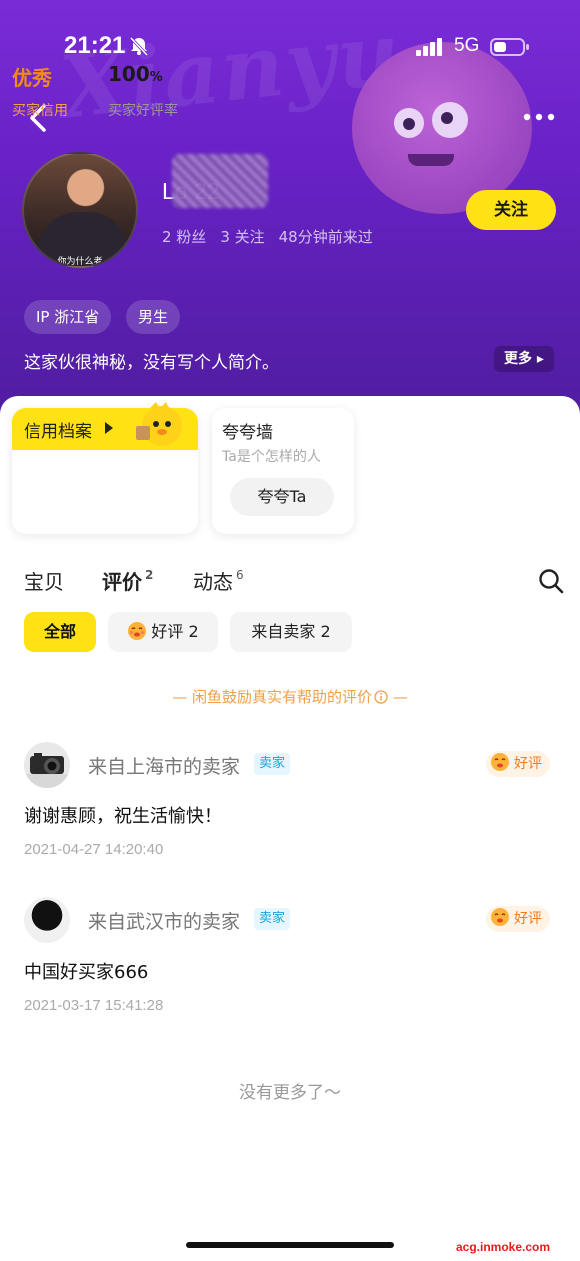 Image resolution: width=580 pixels, height=1261 pixels. I want to click on last-seen: 48分钟前来过, so click(325, 237).